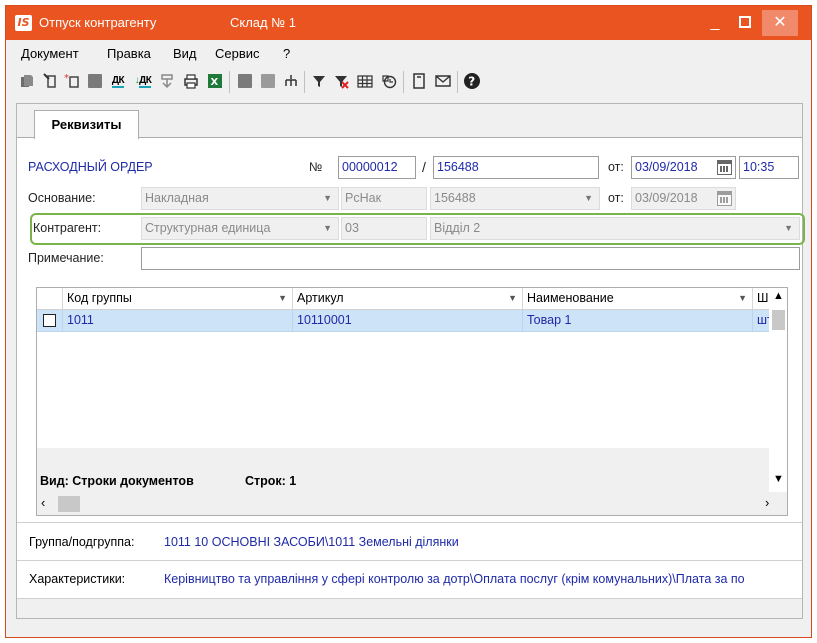 Image resolution: width=817 pixels, height=643 pixels. Describe the element at coordinates (419, 81) in the screenshot. I see `note-icon` at that location.